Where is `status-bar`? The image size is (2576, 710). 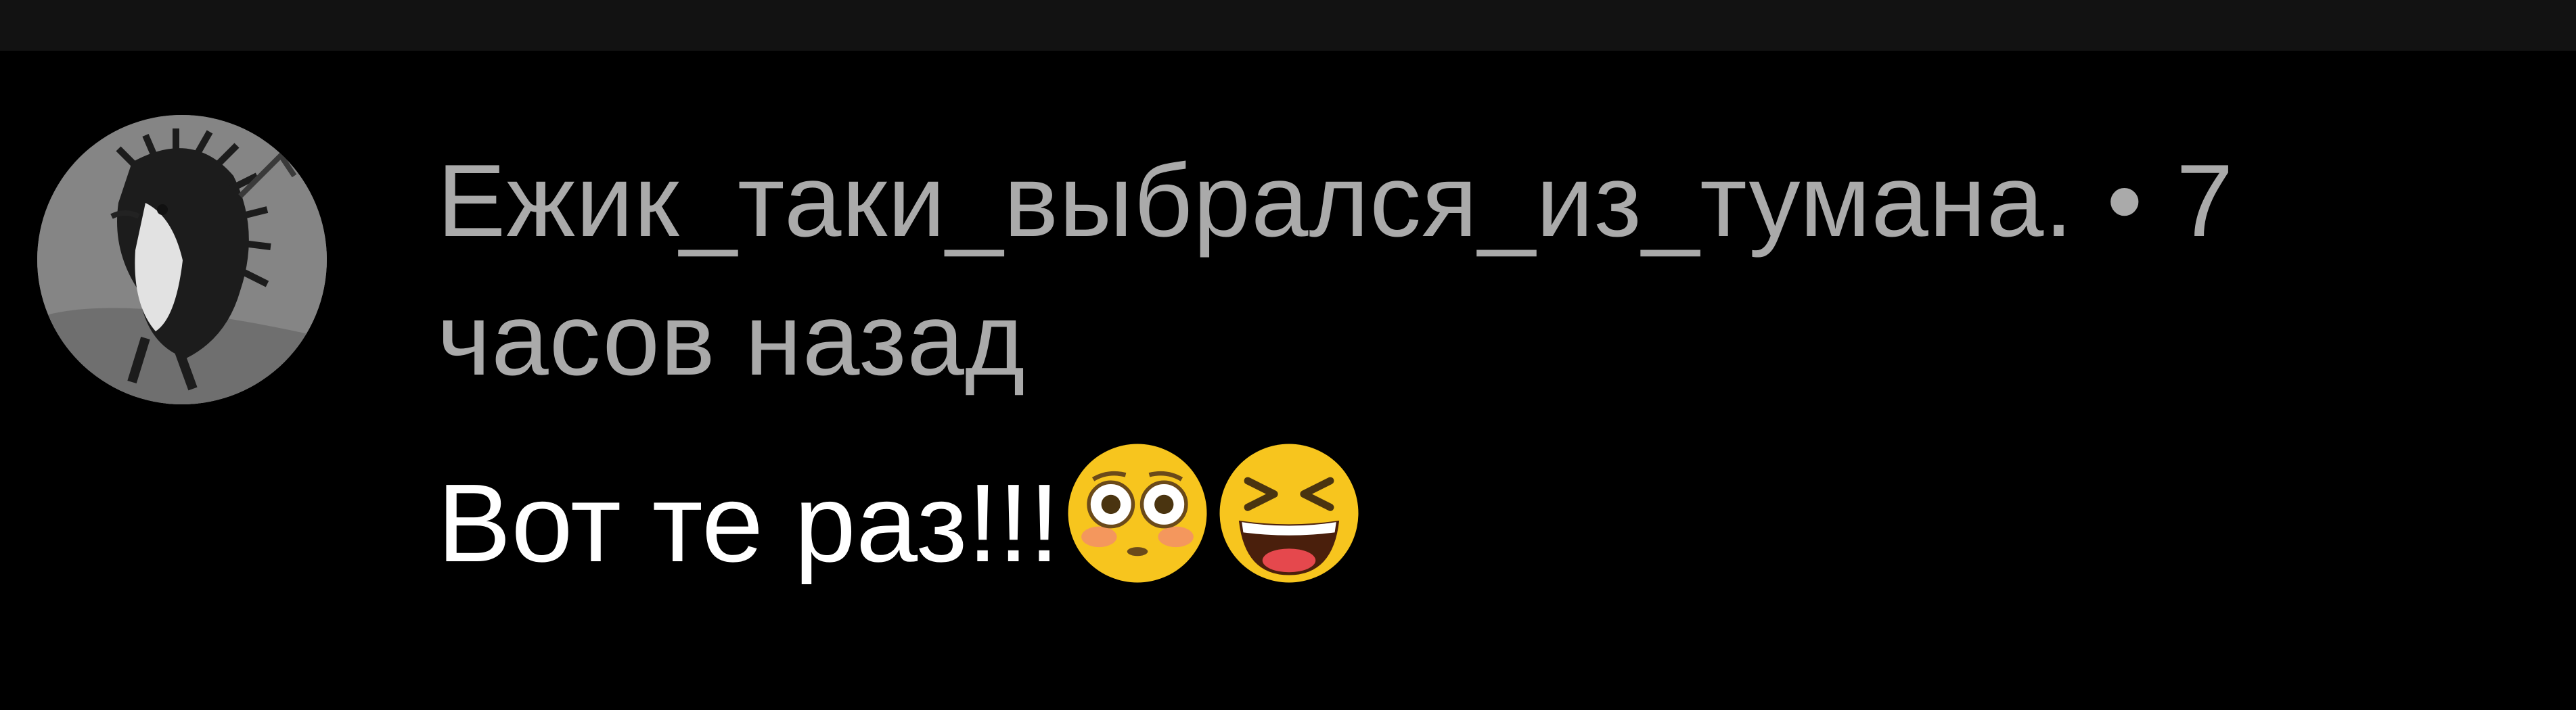 status-bar is located at coordinates (1288, 25).